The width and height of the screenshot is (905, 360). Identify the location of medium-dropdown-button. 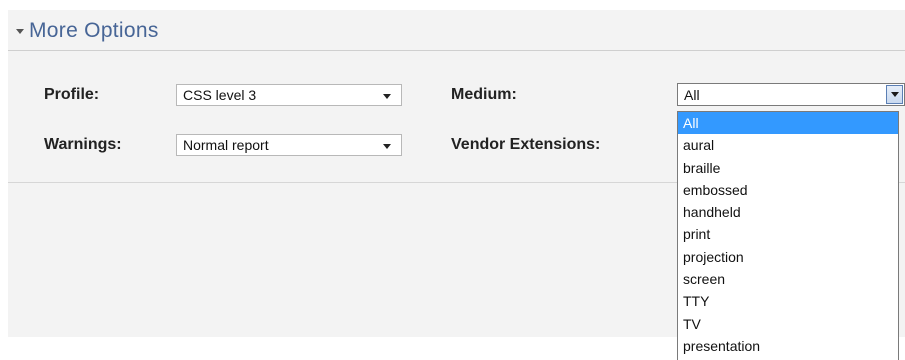
(894, 94).